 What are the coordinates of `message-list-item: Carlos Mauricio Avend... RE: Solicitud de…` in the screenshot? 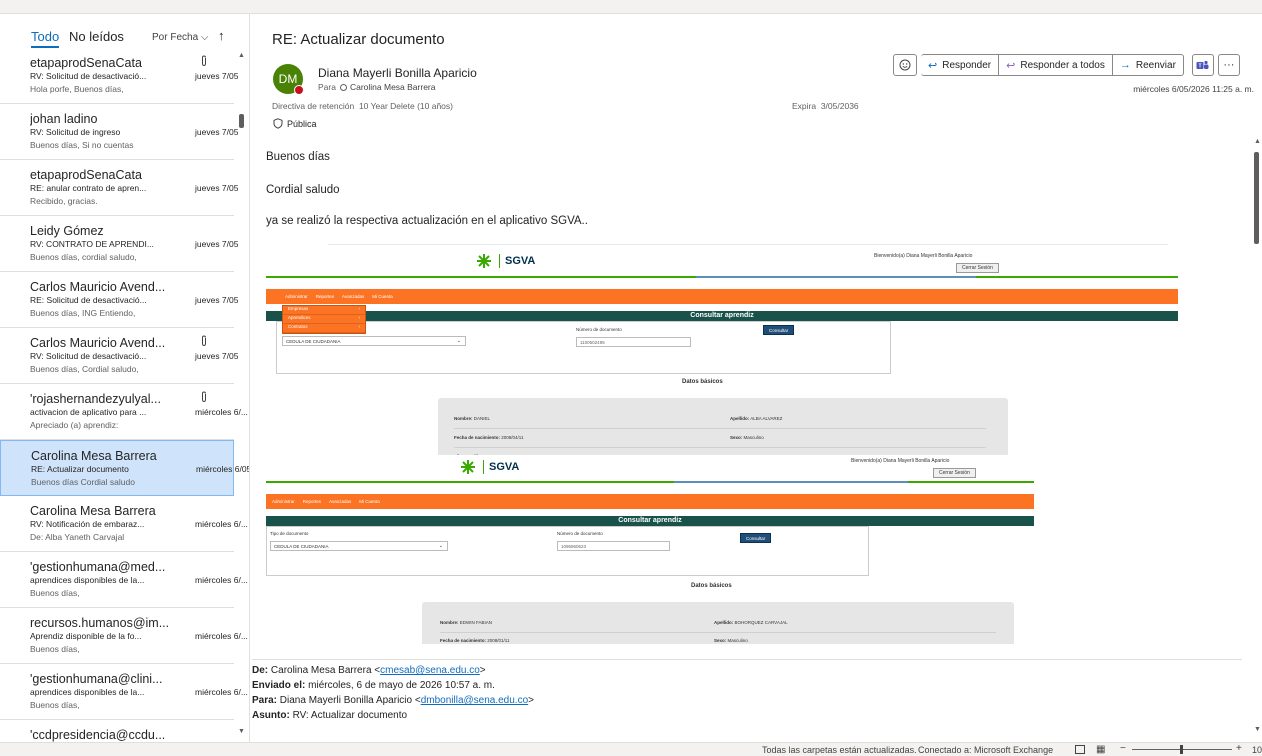 It's located at (119, 300).